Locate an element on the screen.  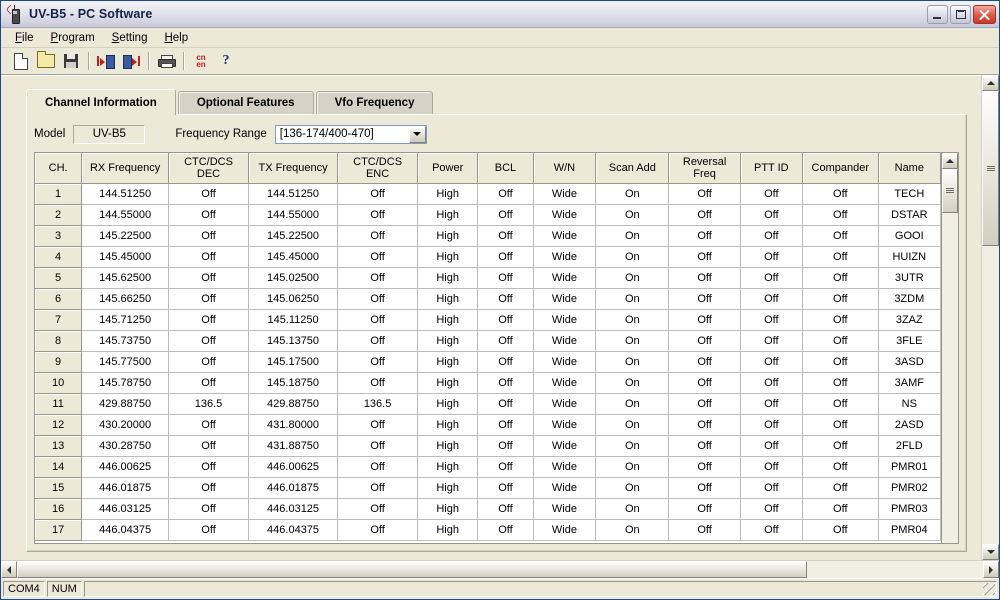
table-cell: 145.73750 is located at coordinates (125, 341).